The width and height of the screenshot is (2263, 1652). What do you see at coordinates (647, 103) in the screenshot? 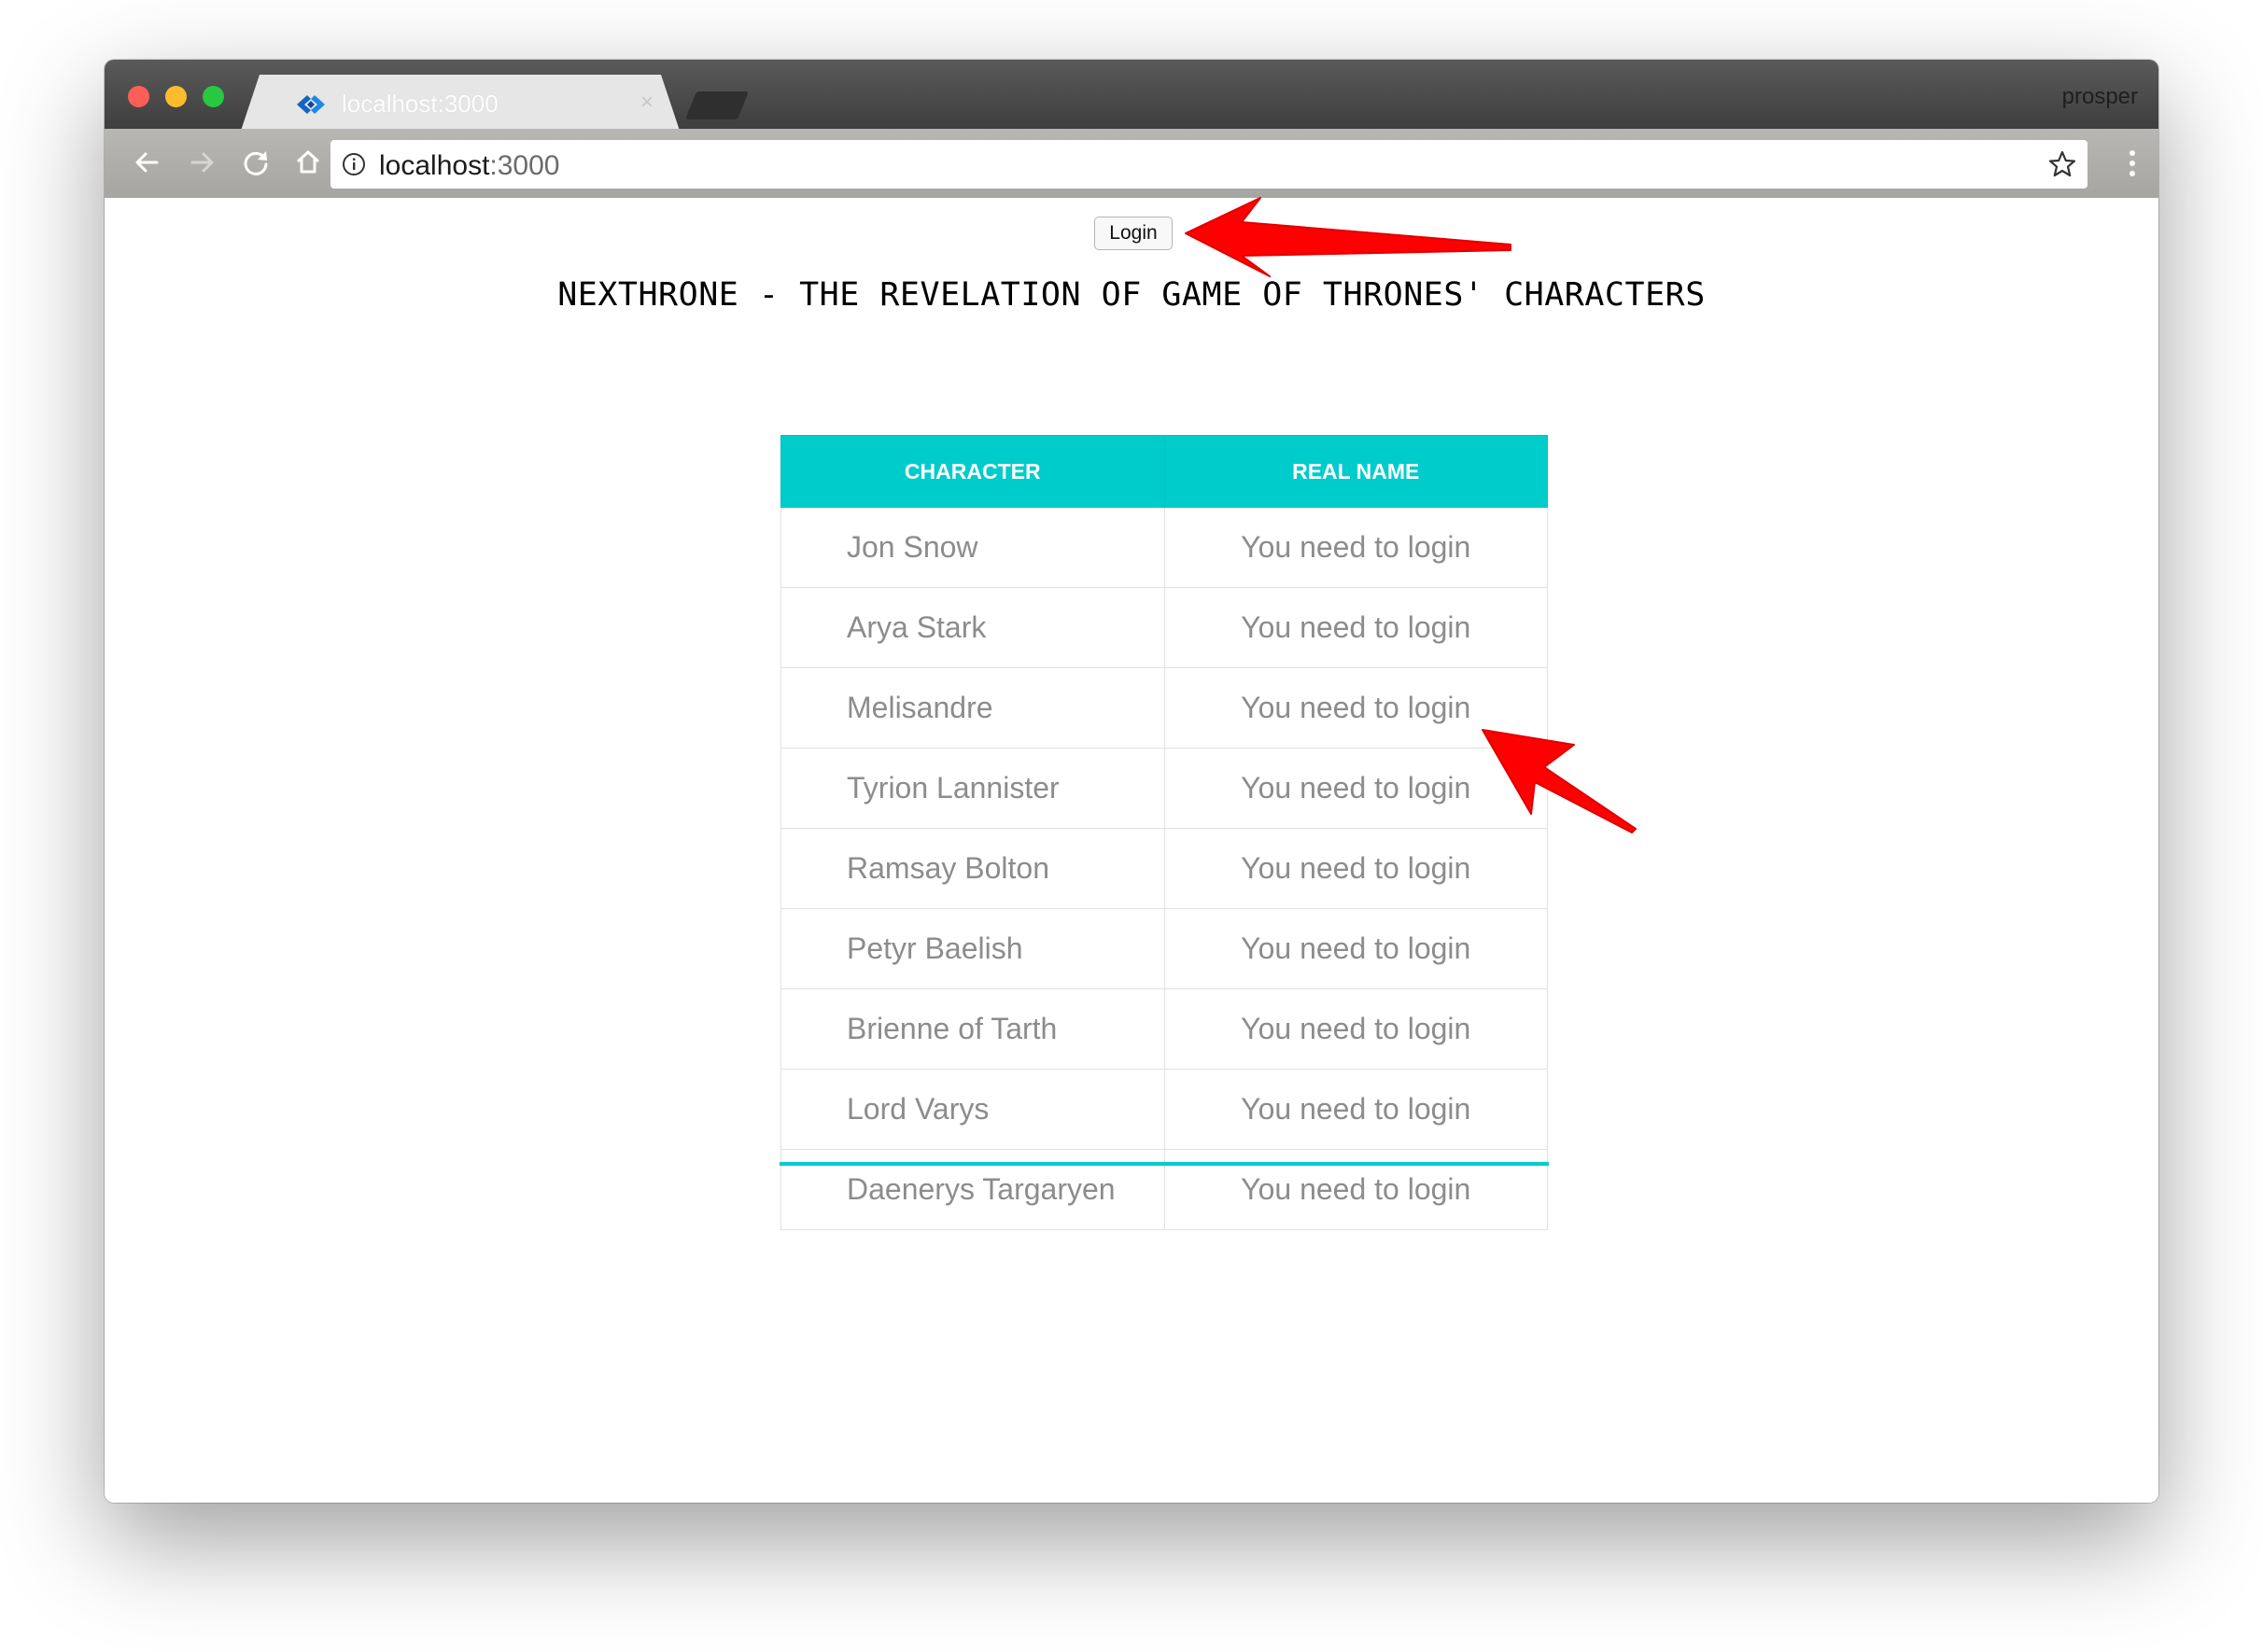
I see `tab-close-icon: ×` at bounding box center [647, 103].